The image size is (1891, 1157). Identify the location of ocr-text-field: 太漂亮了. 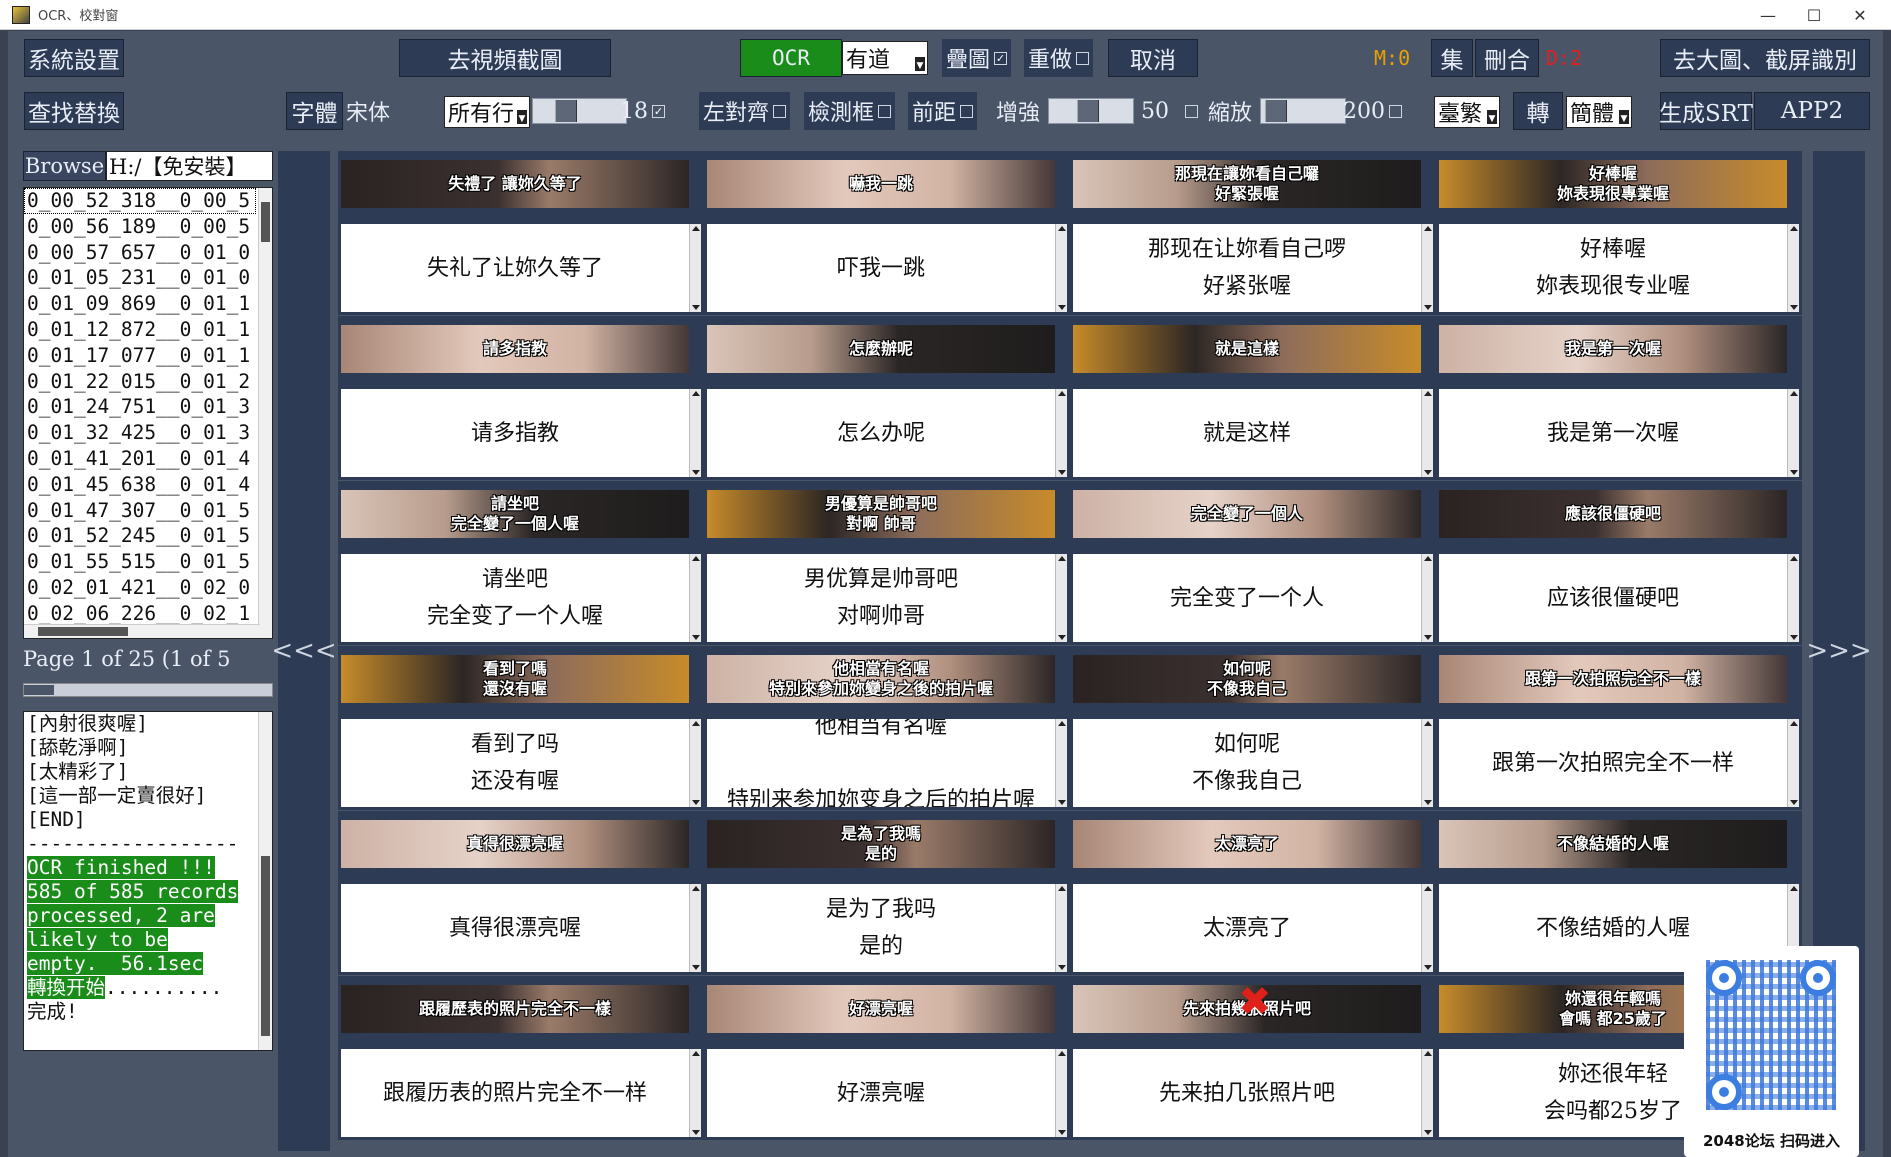
(1247, 928).